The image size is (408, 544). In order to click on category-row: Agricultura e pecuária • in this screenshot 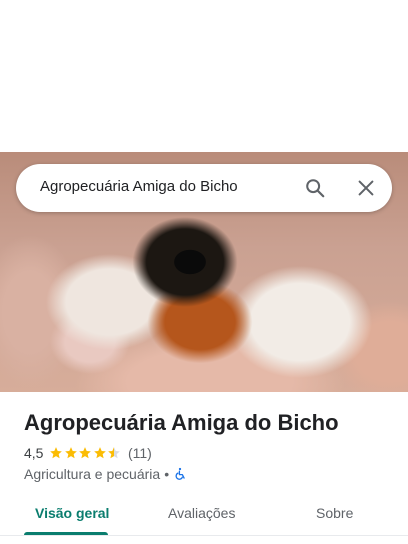, I will do `click(105, 474)`.